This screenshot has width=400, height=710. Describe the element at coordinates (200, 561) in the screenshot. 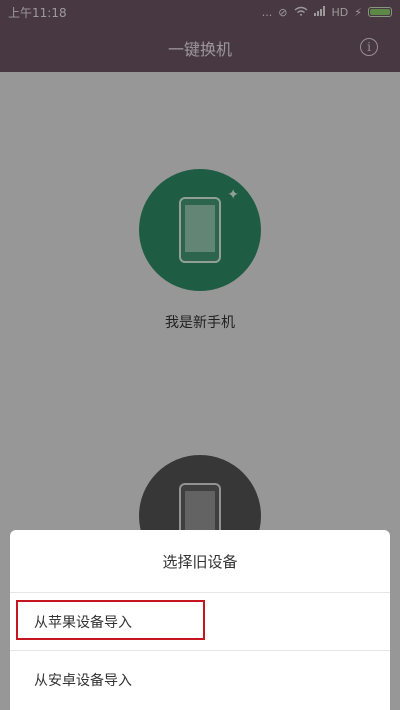

I see `sheet-title: 选择旧设备` at that location.